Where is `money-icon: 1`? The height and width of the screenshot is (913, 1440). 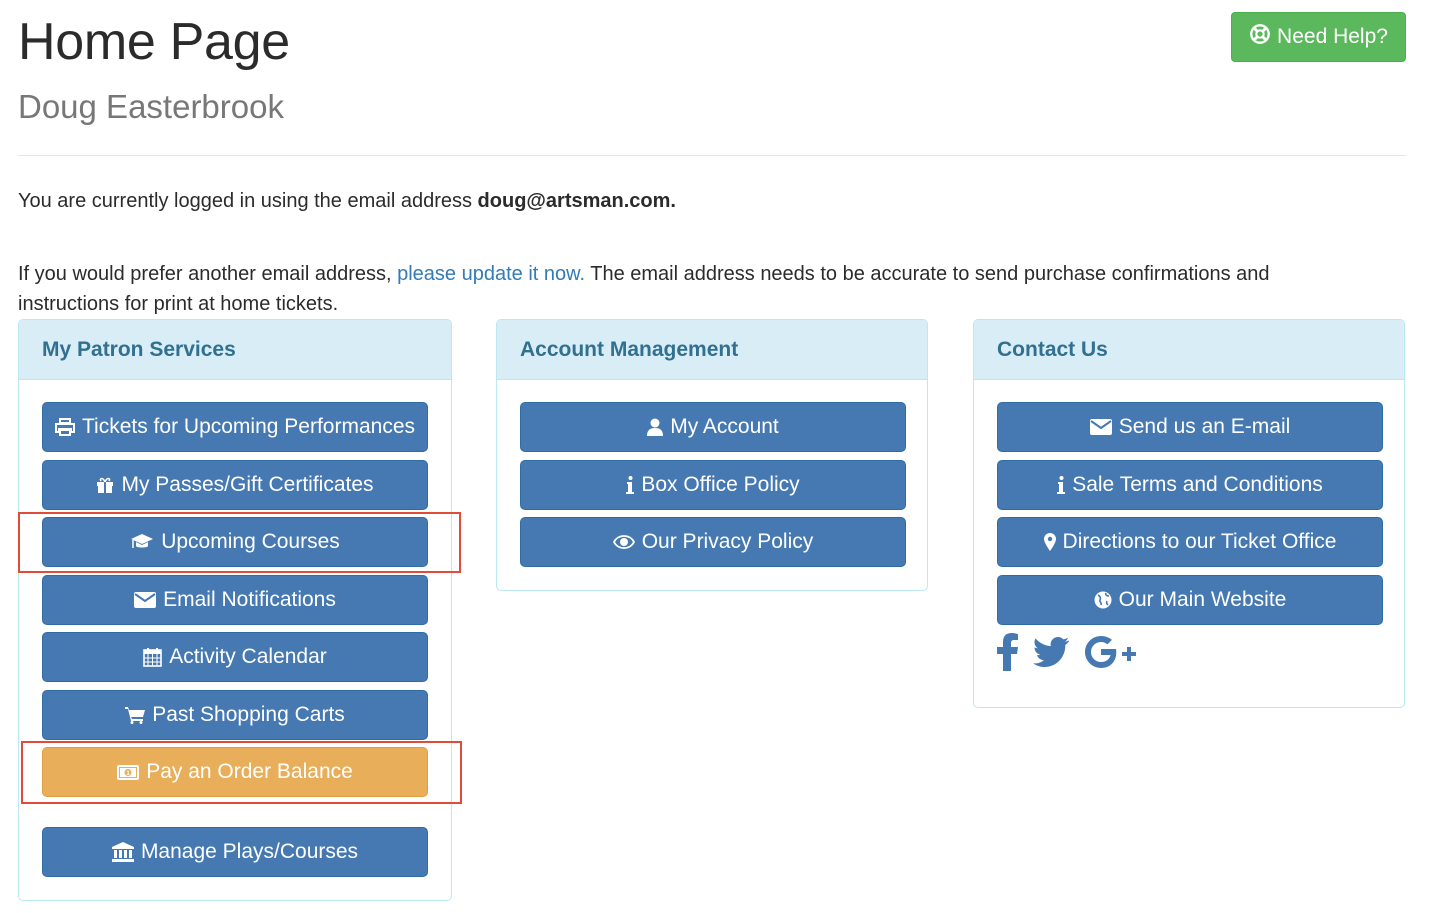
money-icon: 1 is located at coordinates (128, 772).